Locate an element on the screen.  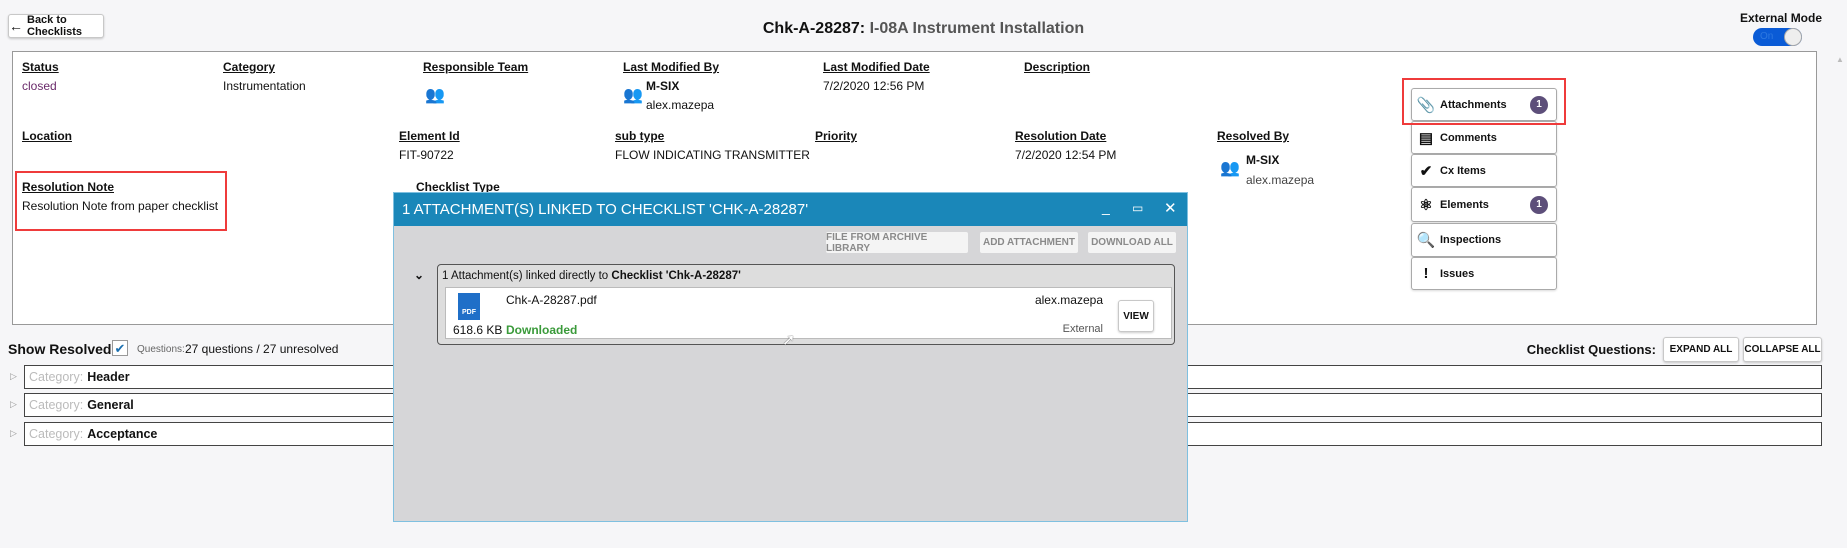
comments-button: ▤ Comments is located at coordinates (1484, 137).